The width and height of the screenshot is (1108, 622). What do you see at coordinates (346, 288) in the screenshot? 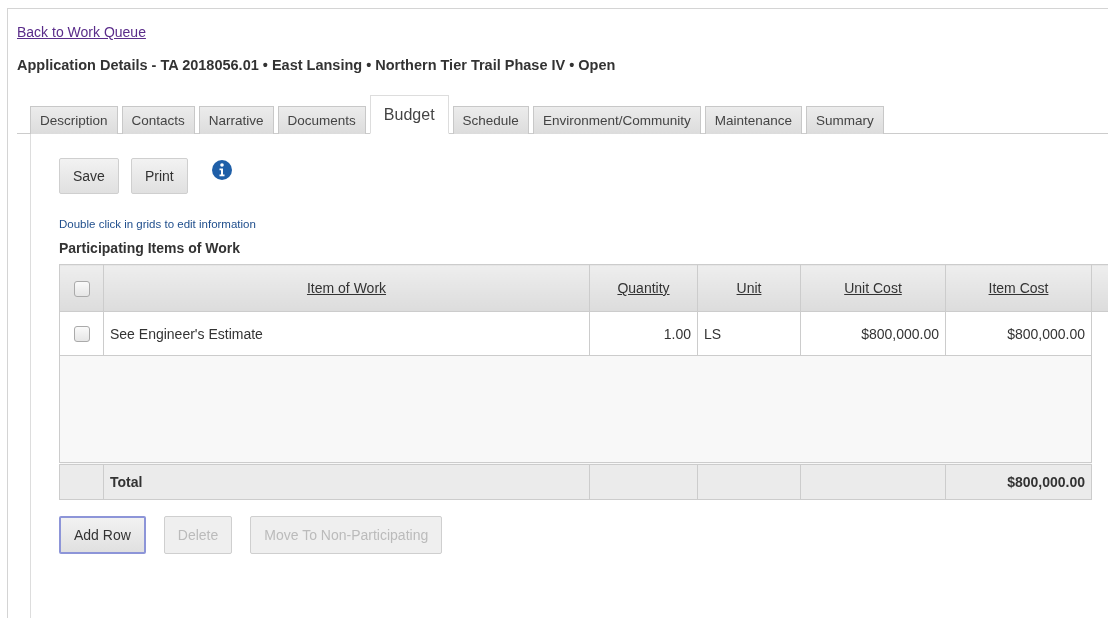
I see `column-header: Item of Work` at bounding box center [346, 288].